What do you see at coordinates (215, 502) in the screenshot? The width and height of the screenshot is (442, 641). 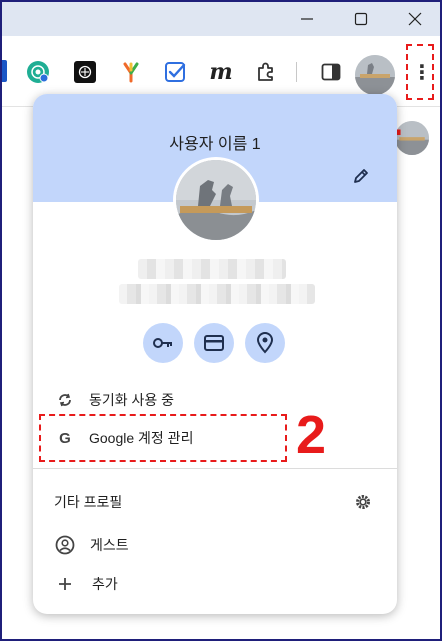 I see `other-profiles-row: 기타 프로필` at bounding box center [215, 502].